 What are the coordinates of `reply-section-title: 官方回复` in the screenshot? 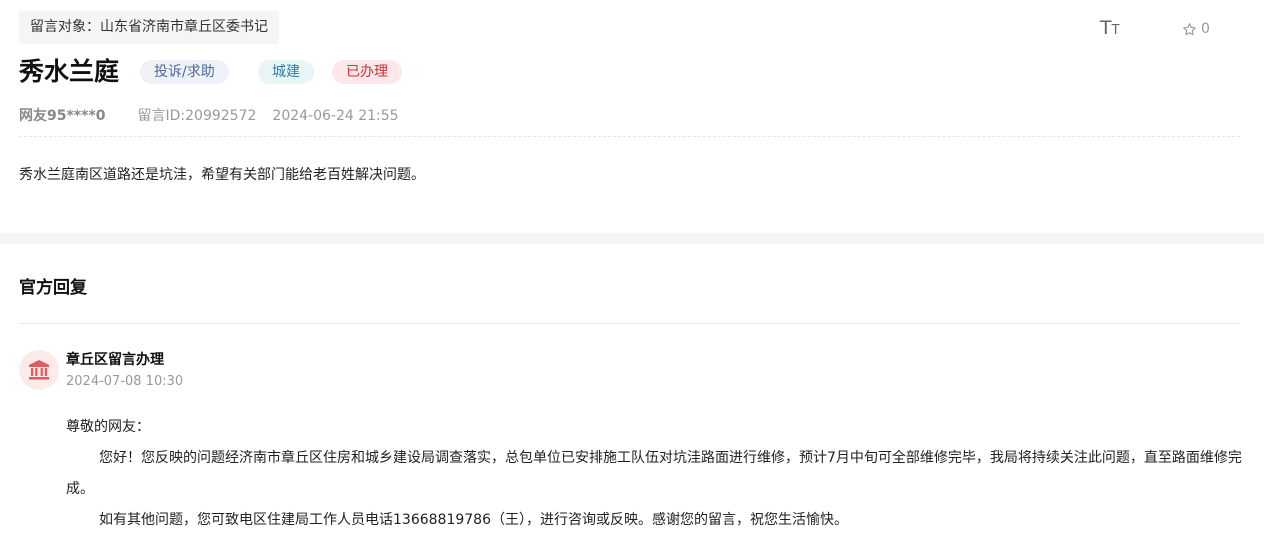 It's located at (53, 288).